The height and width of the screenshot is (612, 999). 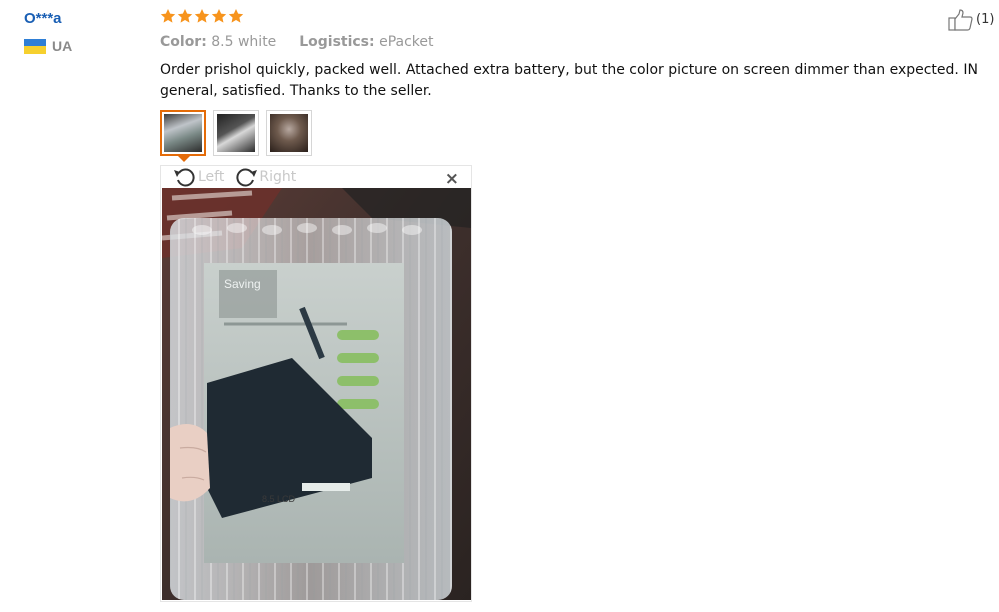 I want to click on helpful-count: (1), so click(x=985, y=19).